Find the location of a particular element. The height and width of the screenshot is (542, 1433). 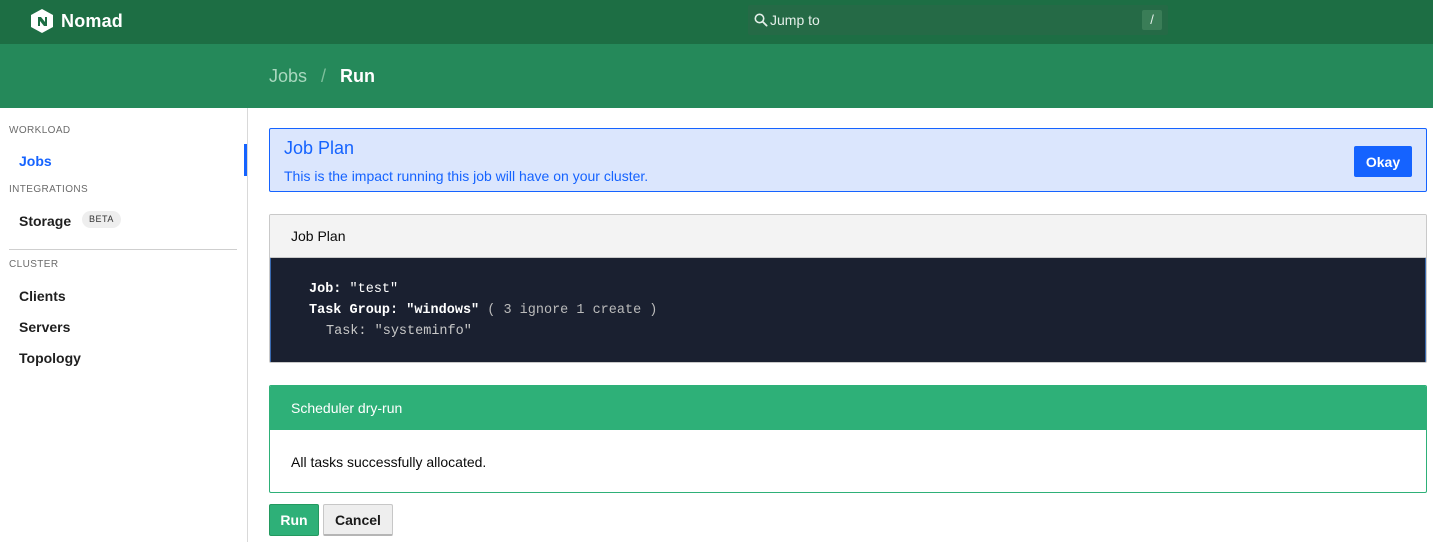

alert-title: Job Plan is located at coordinates (319, 148).